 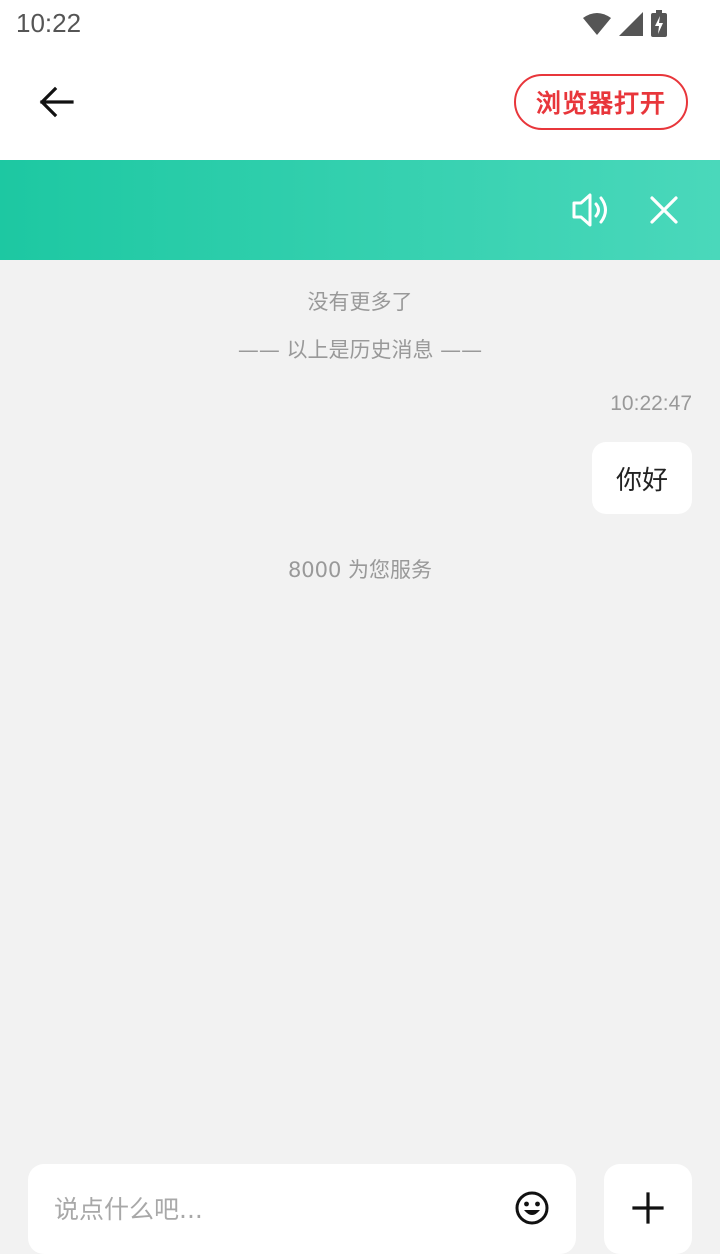 I want to click on emoji-button, so click(x=532, y=1208).